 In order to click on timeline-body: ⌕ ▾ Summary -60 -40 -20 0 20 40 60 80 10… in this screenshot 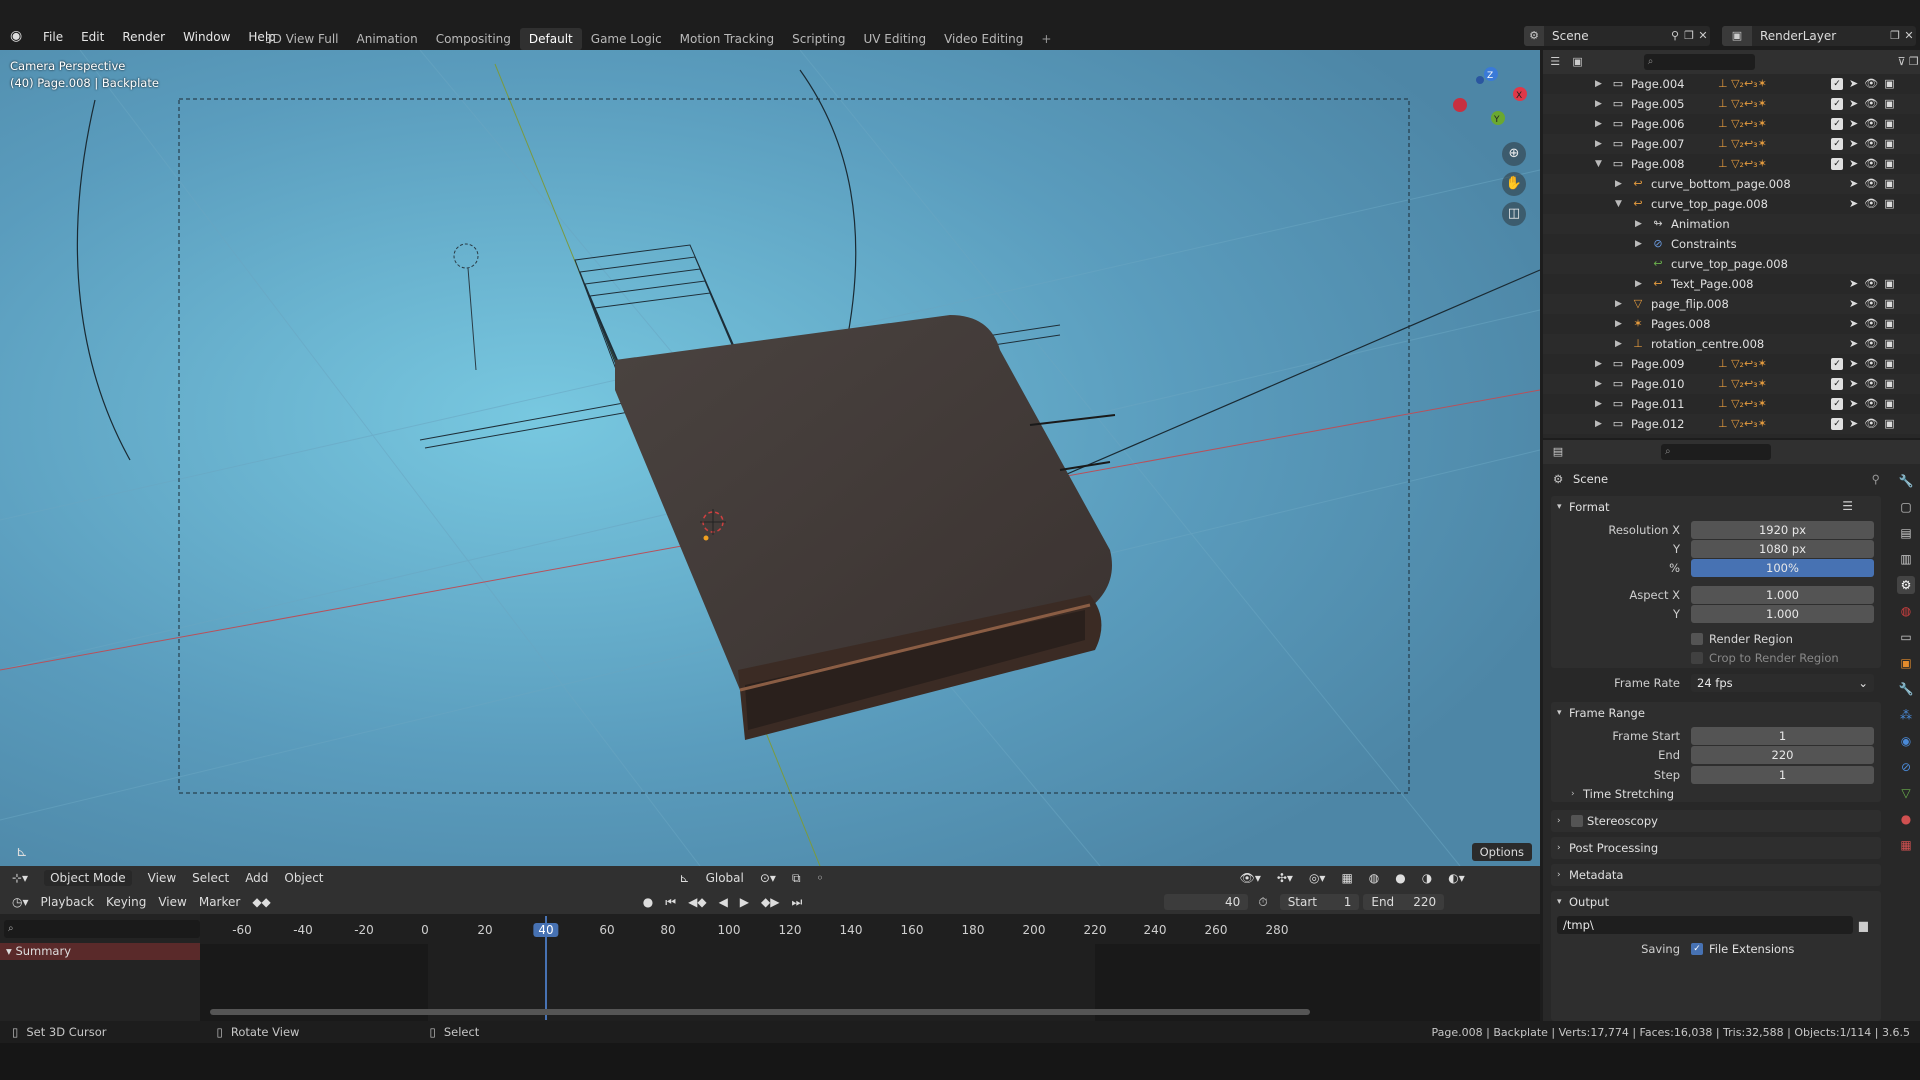, I will do `click(770, 967)`.